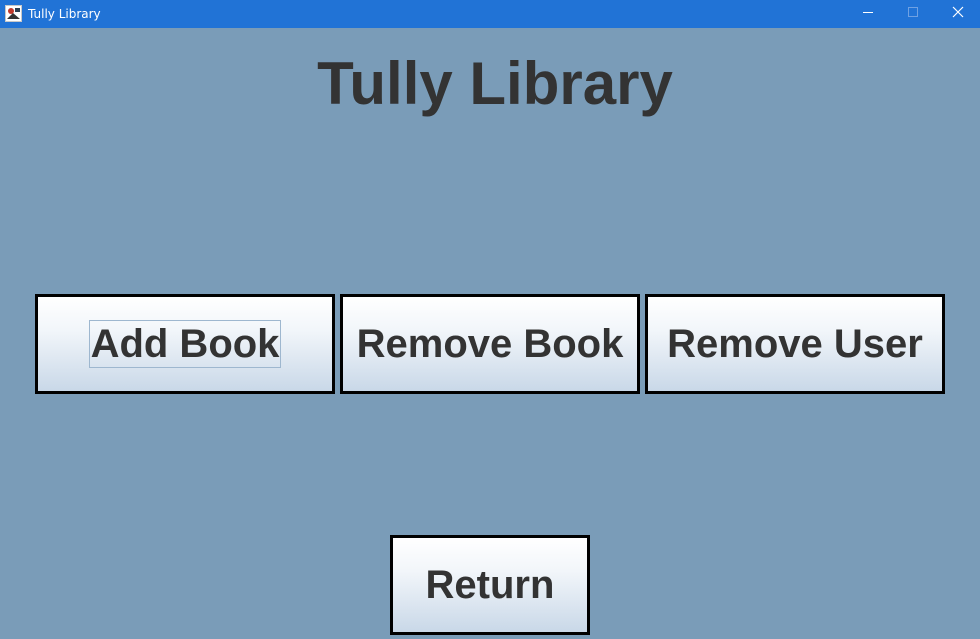 This screenshot has width=980, height=639. I want to click on remove-book-label: Remove Book, so click(490, 343).